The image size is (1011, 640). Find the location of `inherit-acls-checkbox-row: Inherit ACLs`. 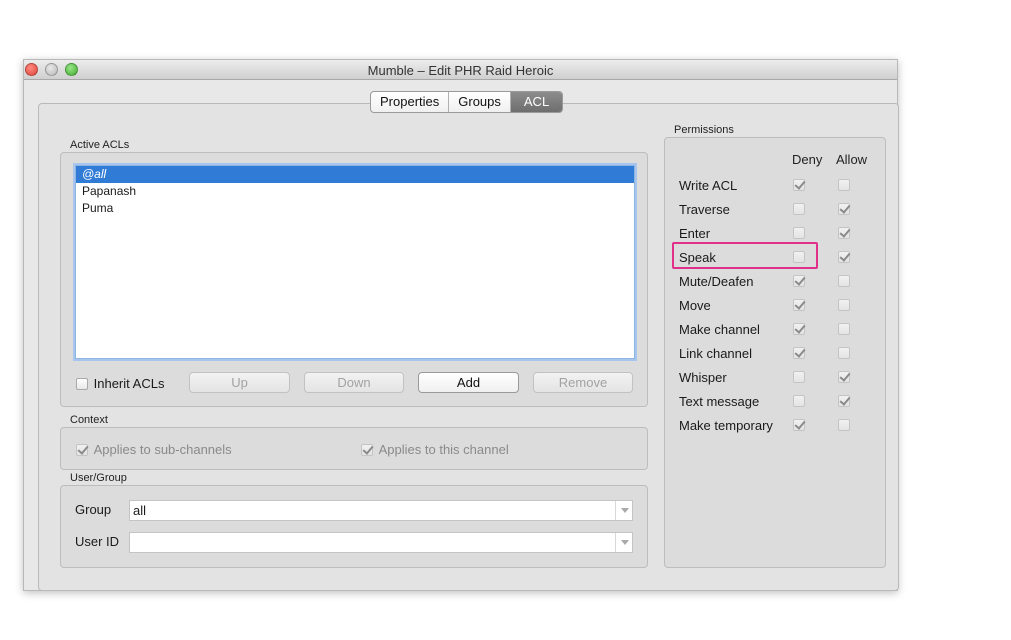

inherit-acls-checkbox-row: Inherit ACLs is located at coordinates (120, 383).